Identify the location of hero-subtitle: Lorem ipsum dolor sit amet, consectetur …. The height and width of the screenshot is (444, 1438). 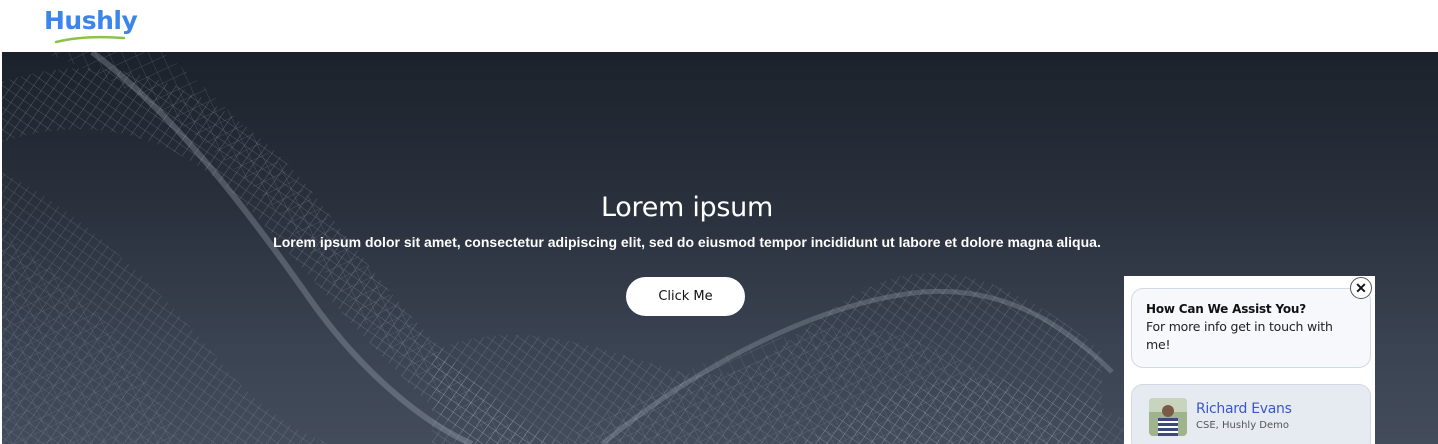
(687, 242).